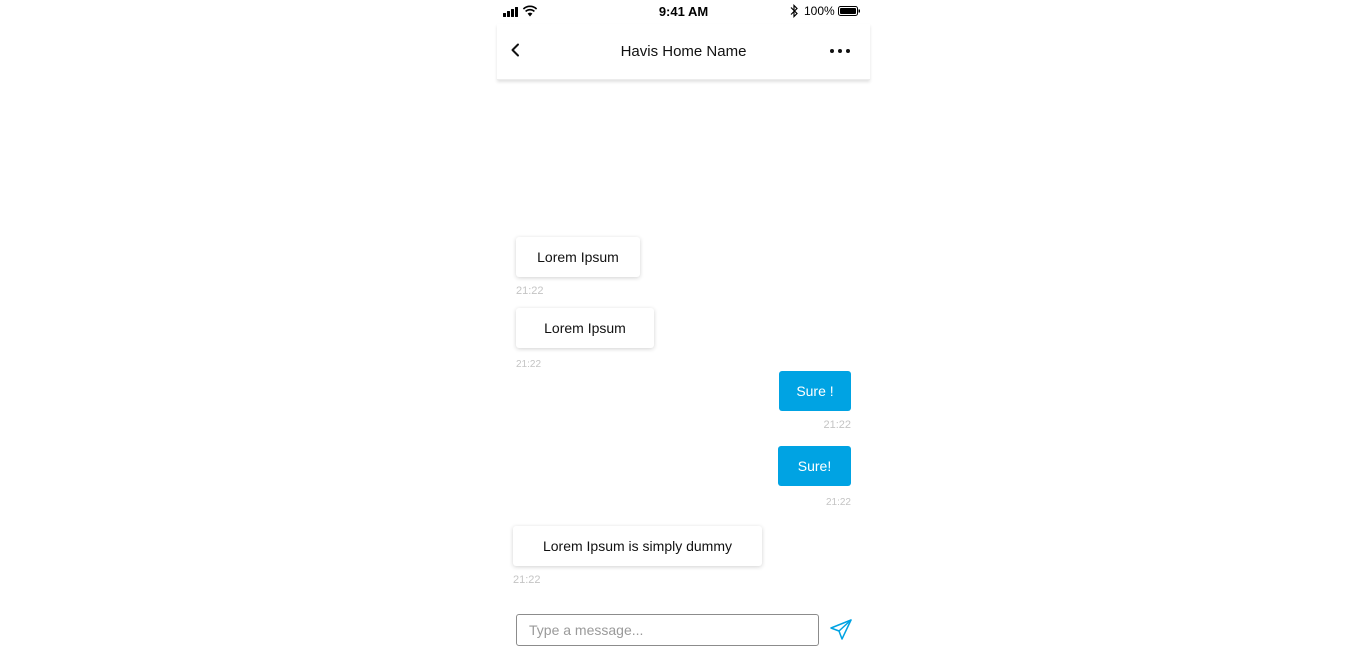 The width and height of the screenshot is (1366, 663). Describe the element at coordinates (794, 11) in the screenshot. I see `bluetooth-icon` at that location.